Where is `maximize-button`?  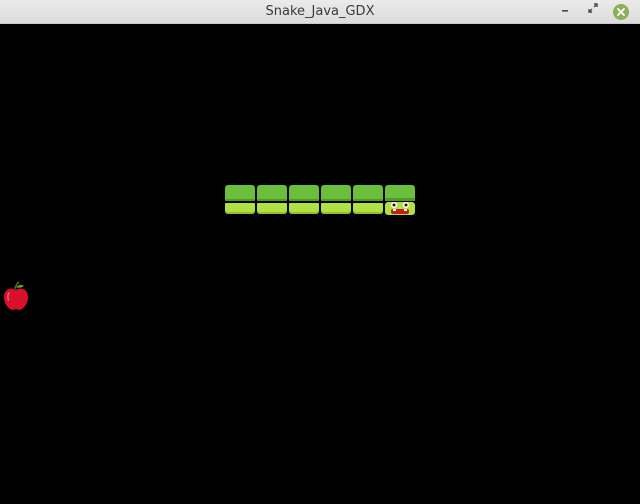
maximize-button is located at coordinates (593, 12).